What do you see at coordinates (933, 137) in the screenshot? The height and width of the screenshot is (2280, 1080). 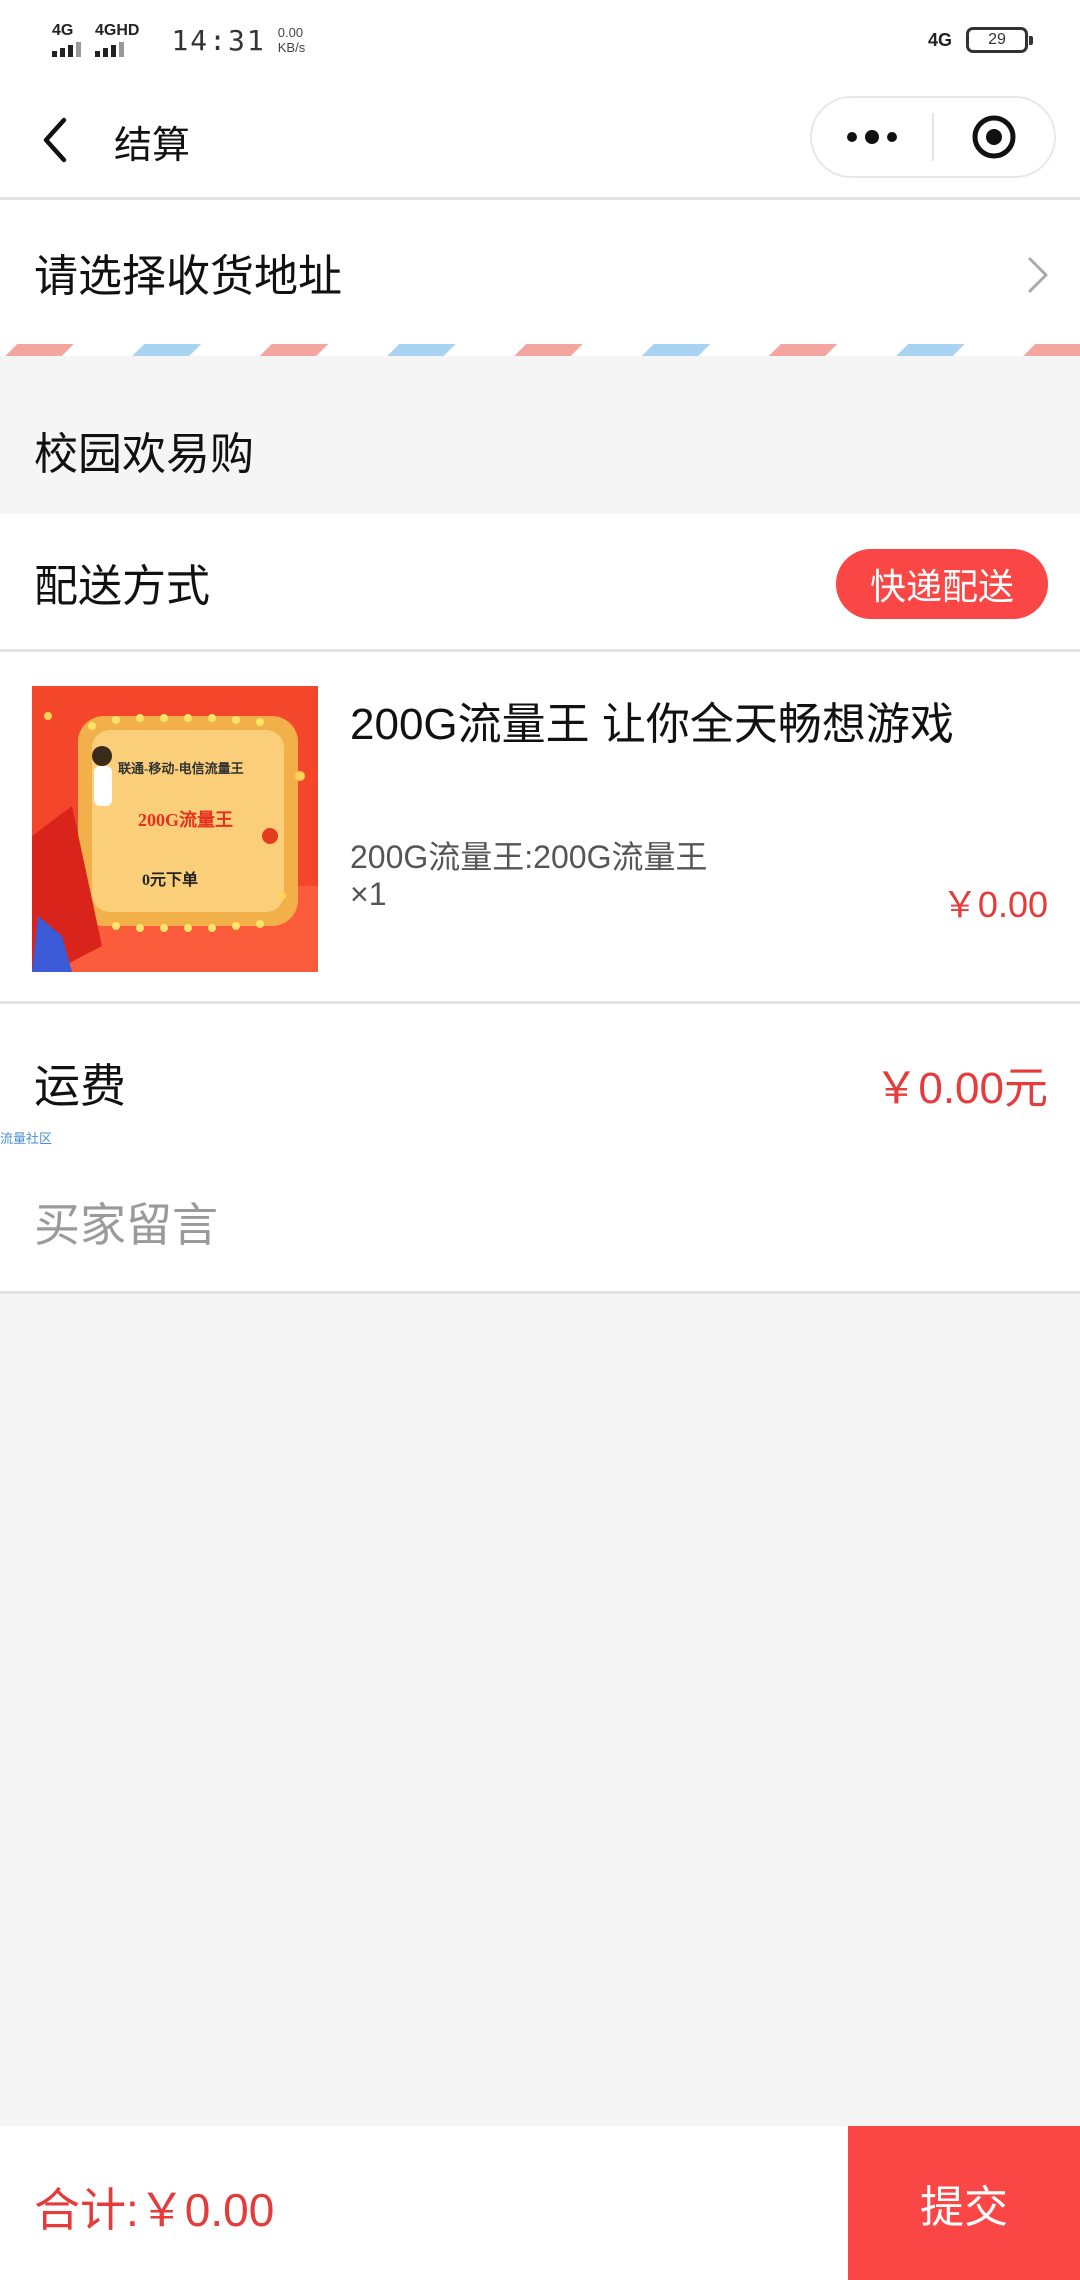 I see `mini-program-capsule` at bounding box center [933, 137].